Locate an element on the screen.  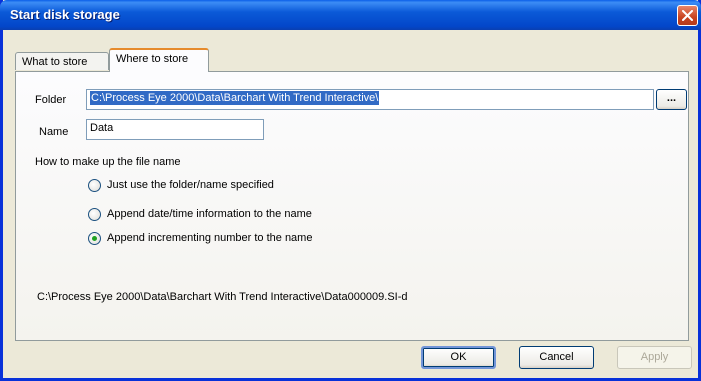
option-append-number: Append incrementing number to the name is located at coordinates (223, 239).